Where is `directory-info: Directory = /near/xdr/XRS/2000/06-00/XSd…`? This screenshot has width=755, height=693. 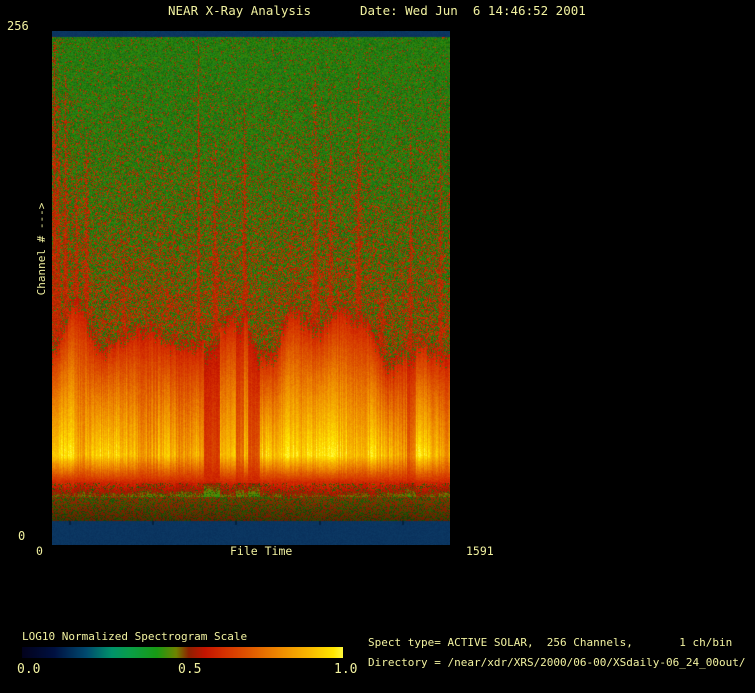 directory-info: Directory = /near/xdr/XRS/2000/06-00/XSd… is located at coordinates (557, 662).